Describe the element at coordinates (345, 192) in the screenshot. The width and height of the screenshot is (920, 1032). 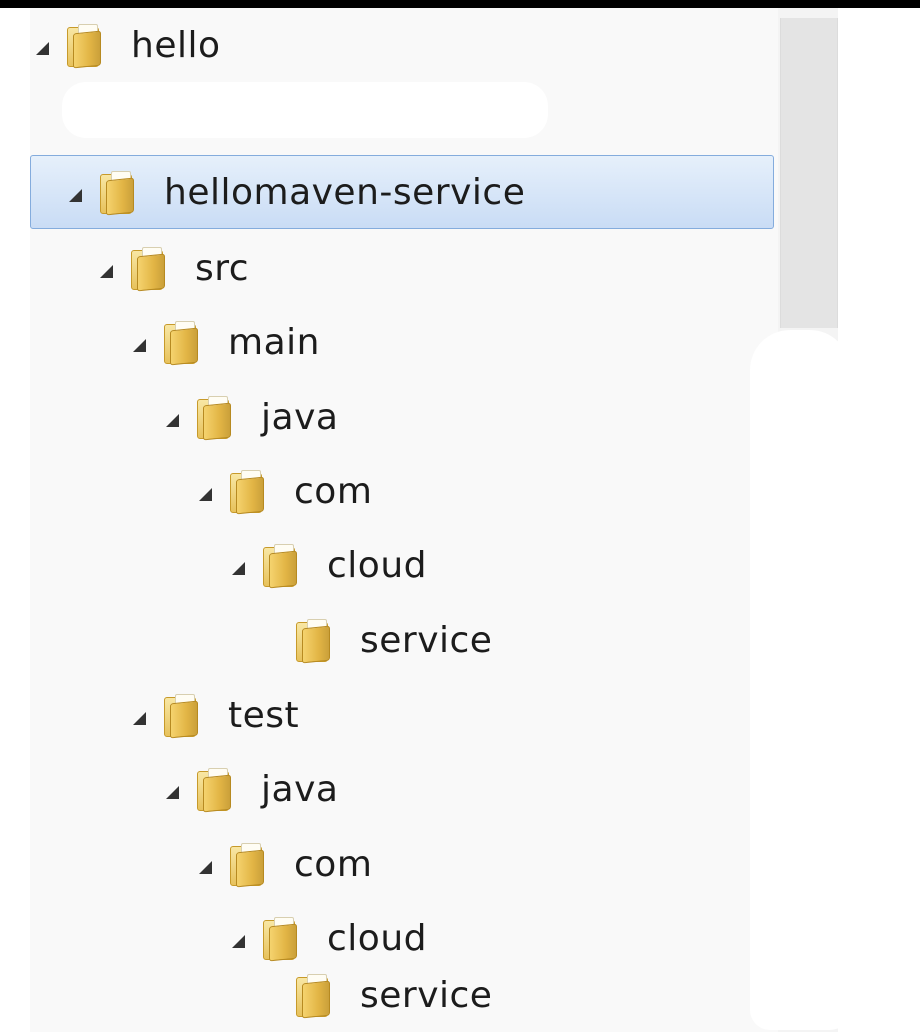
I see `tree-item-label: hellomaven-service` at that location.